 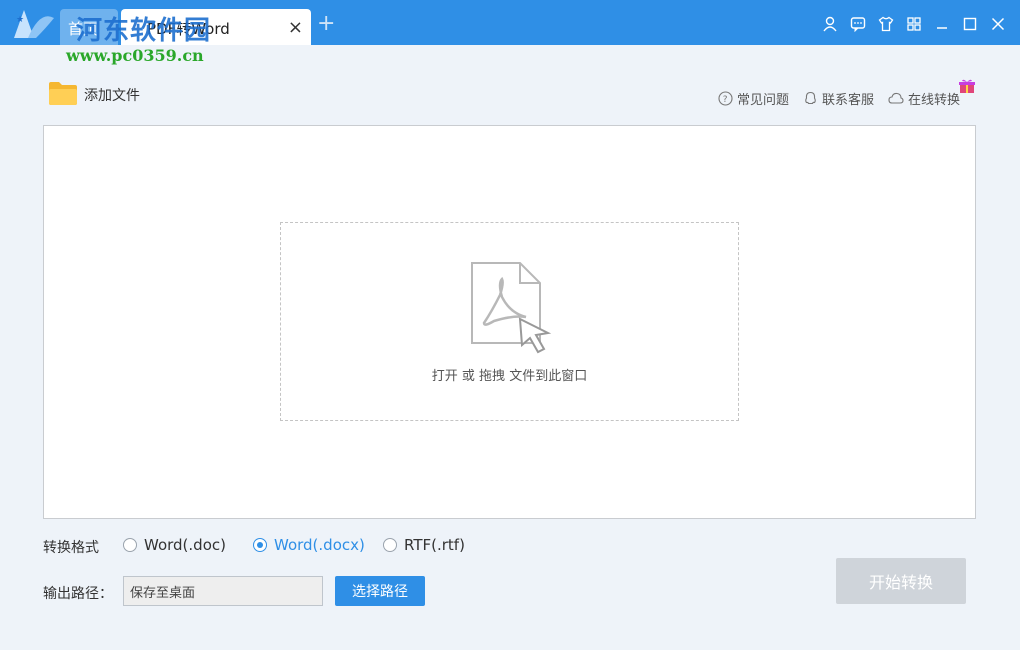 I want to click on add-file-button: 添加文件, so click(x=94, y=95).